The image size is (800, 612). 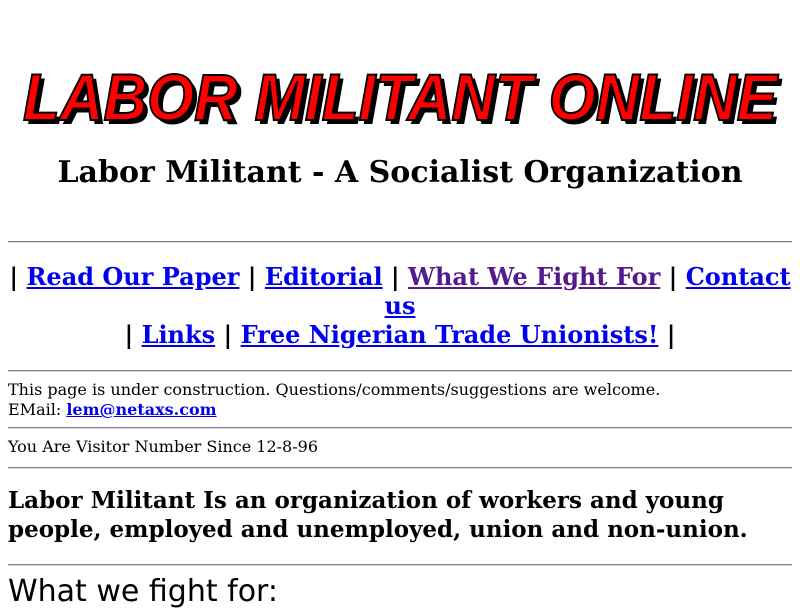 What do you see at coordinates (324, 276) in the screenshot?
I see `nav-link-editorial: Editorial` at bounding box center [324, 276].